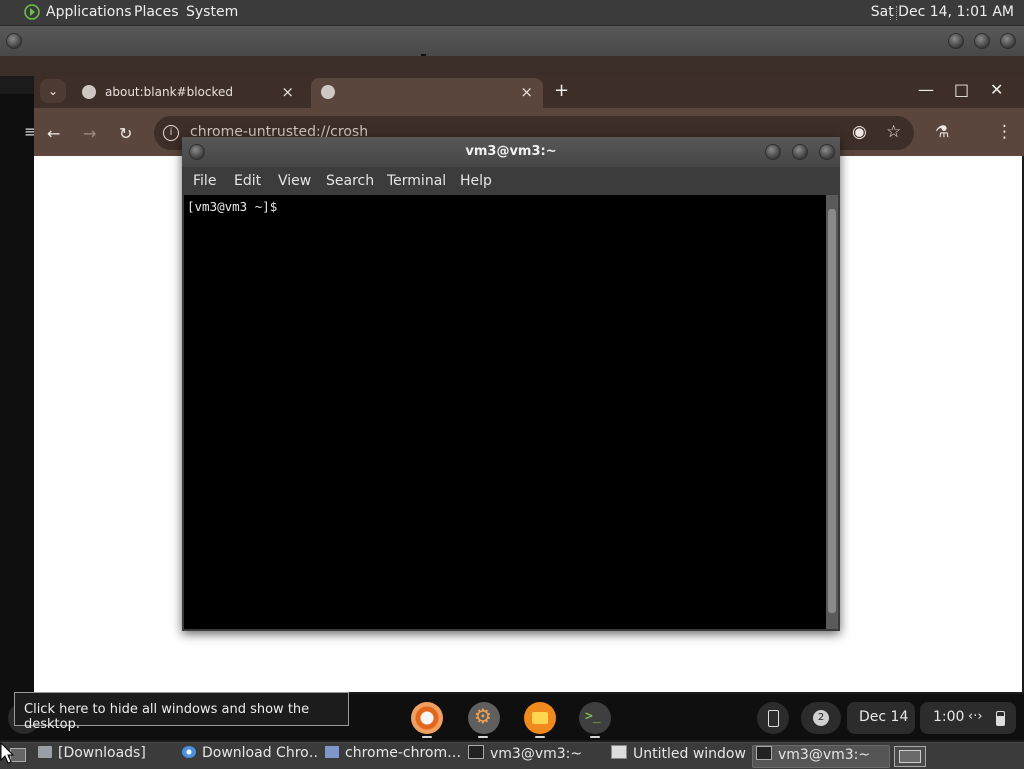 The width and height of the screenshot is (1024, 769). I want to click on taskbar-item-terminal-active: vm3@vm3:~, so click(821, 756).